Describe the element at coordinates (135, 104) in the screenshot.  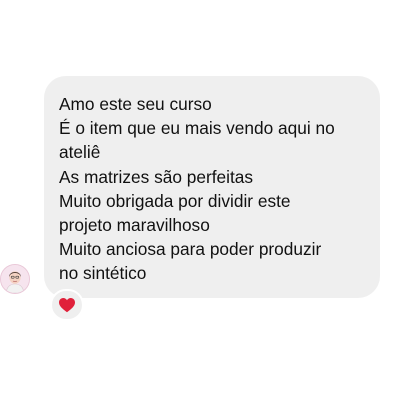
I see `message-line: Amo este seu curso` at that location.